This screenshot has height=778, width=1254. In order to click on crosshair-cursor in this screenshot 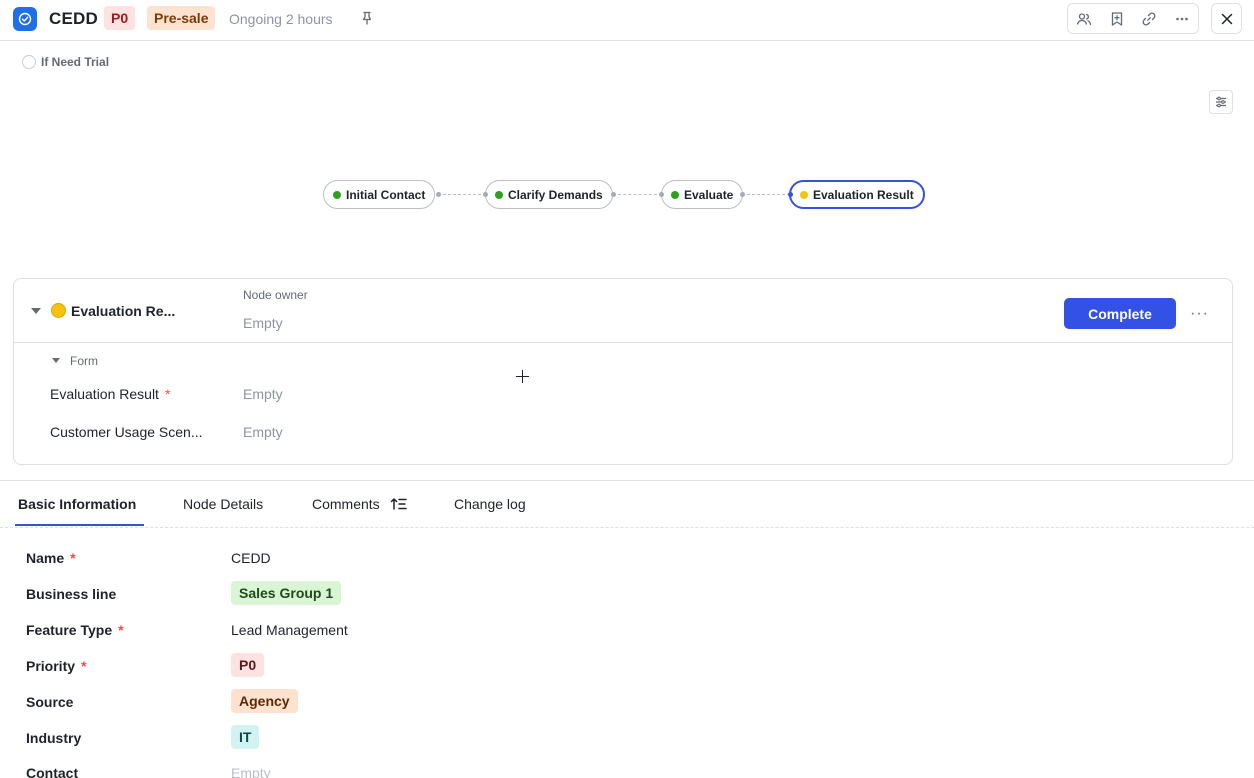, I will do `click(522, 376)`.